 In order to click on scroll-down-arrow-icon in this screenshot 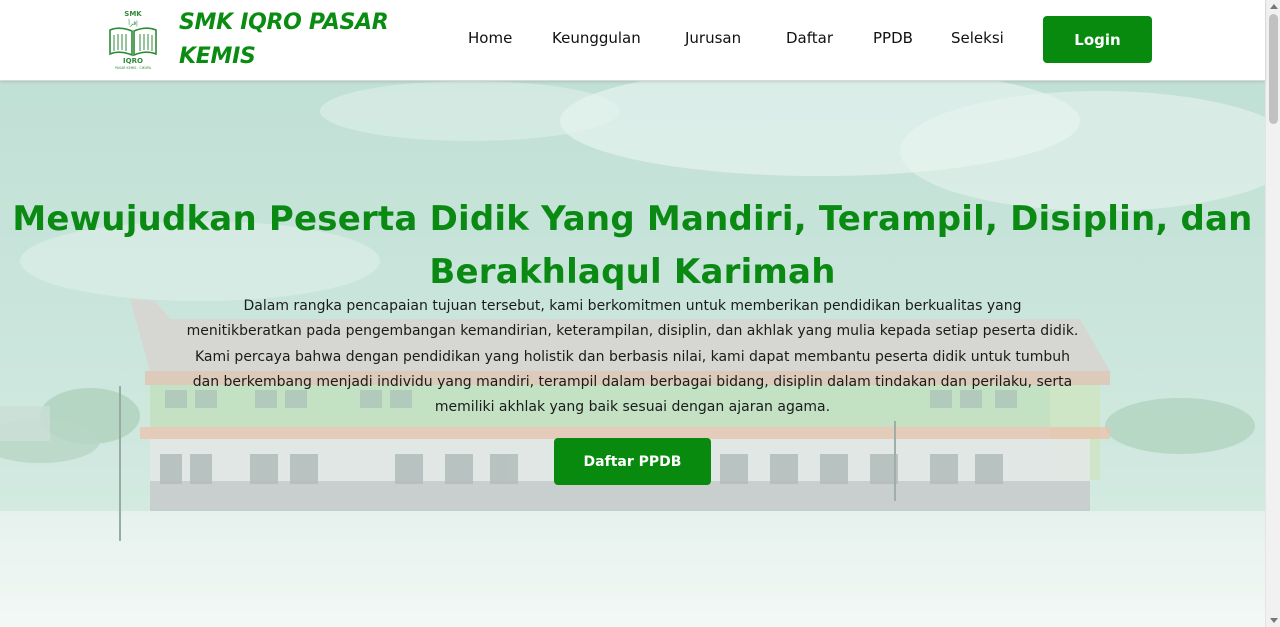, I will do `click(1274, 620)`.